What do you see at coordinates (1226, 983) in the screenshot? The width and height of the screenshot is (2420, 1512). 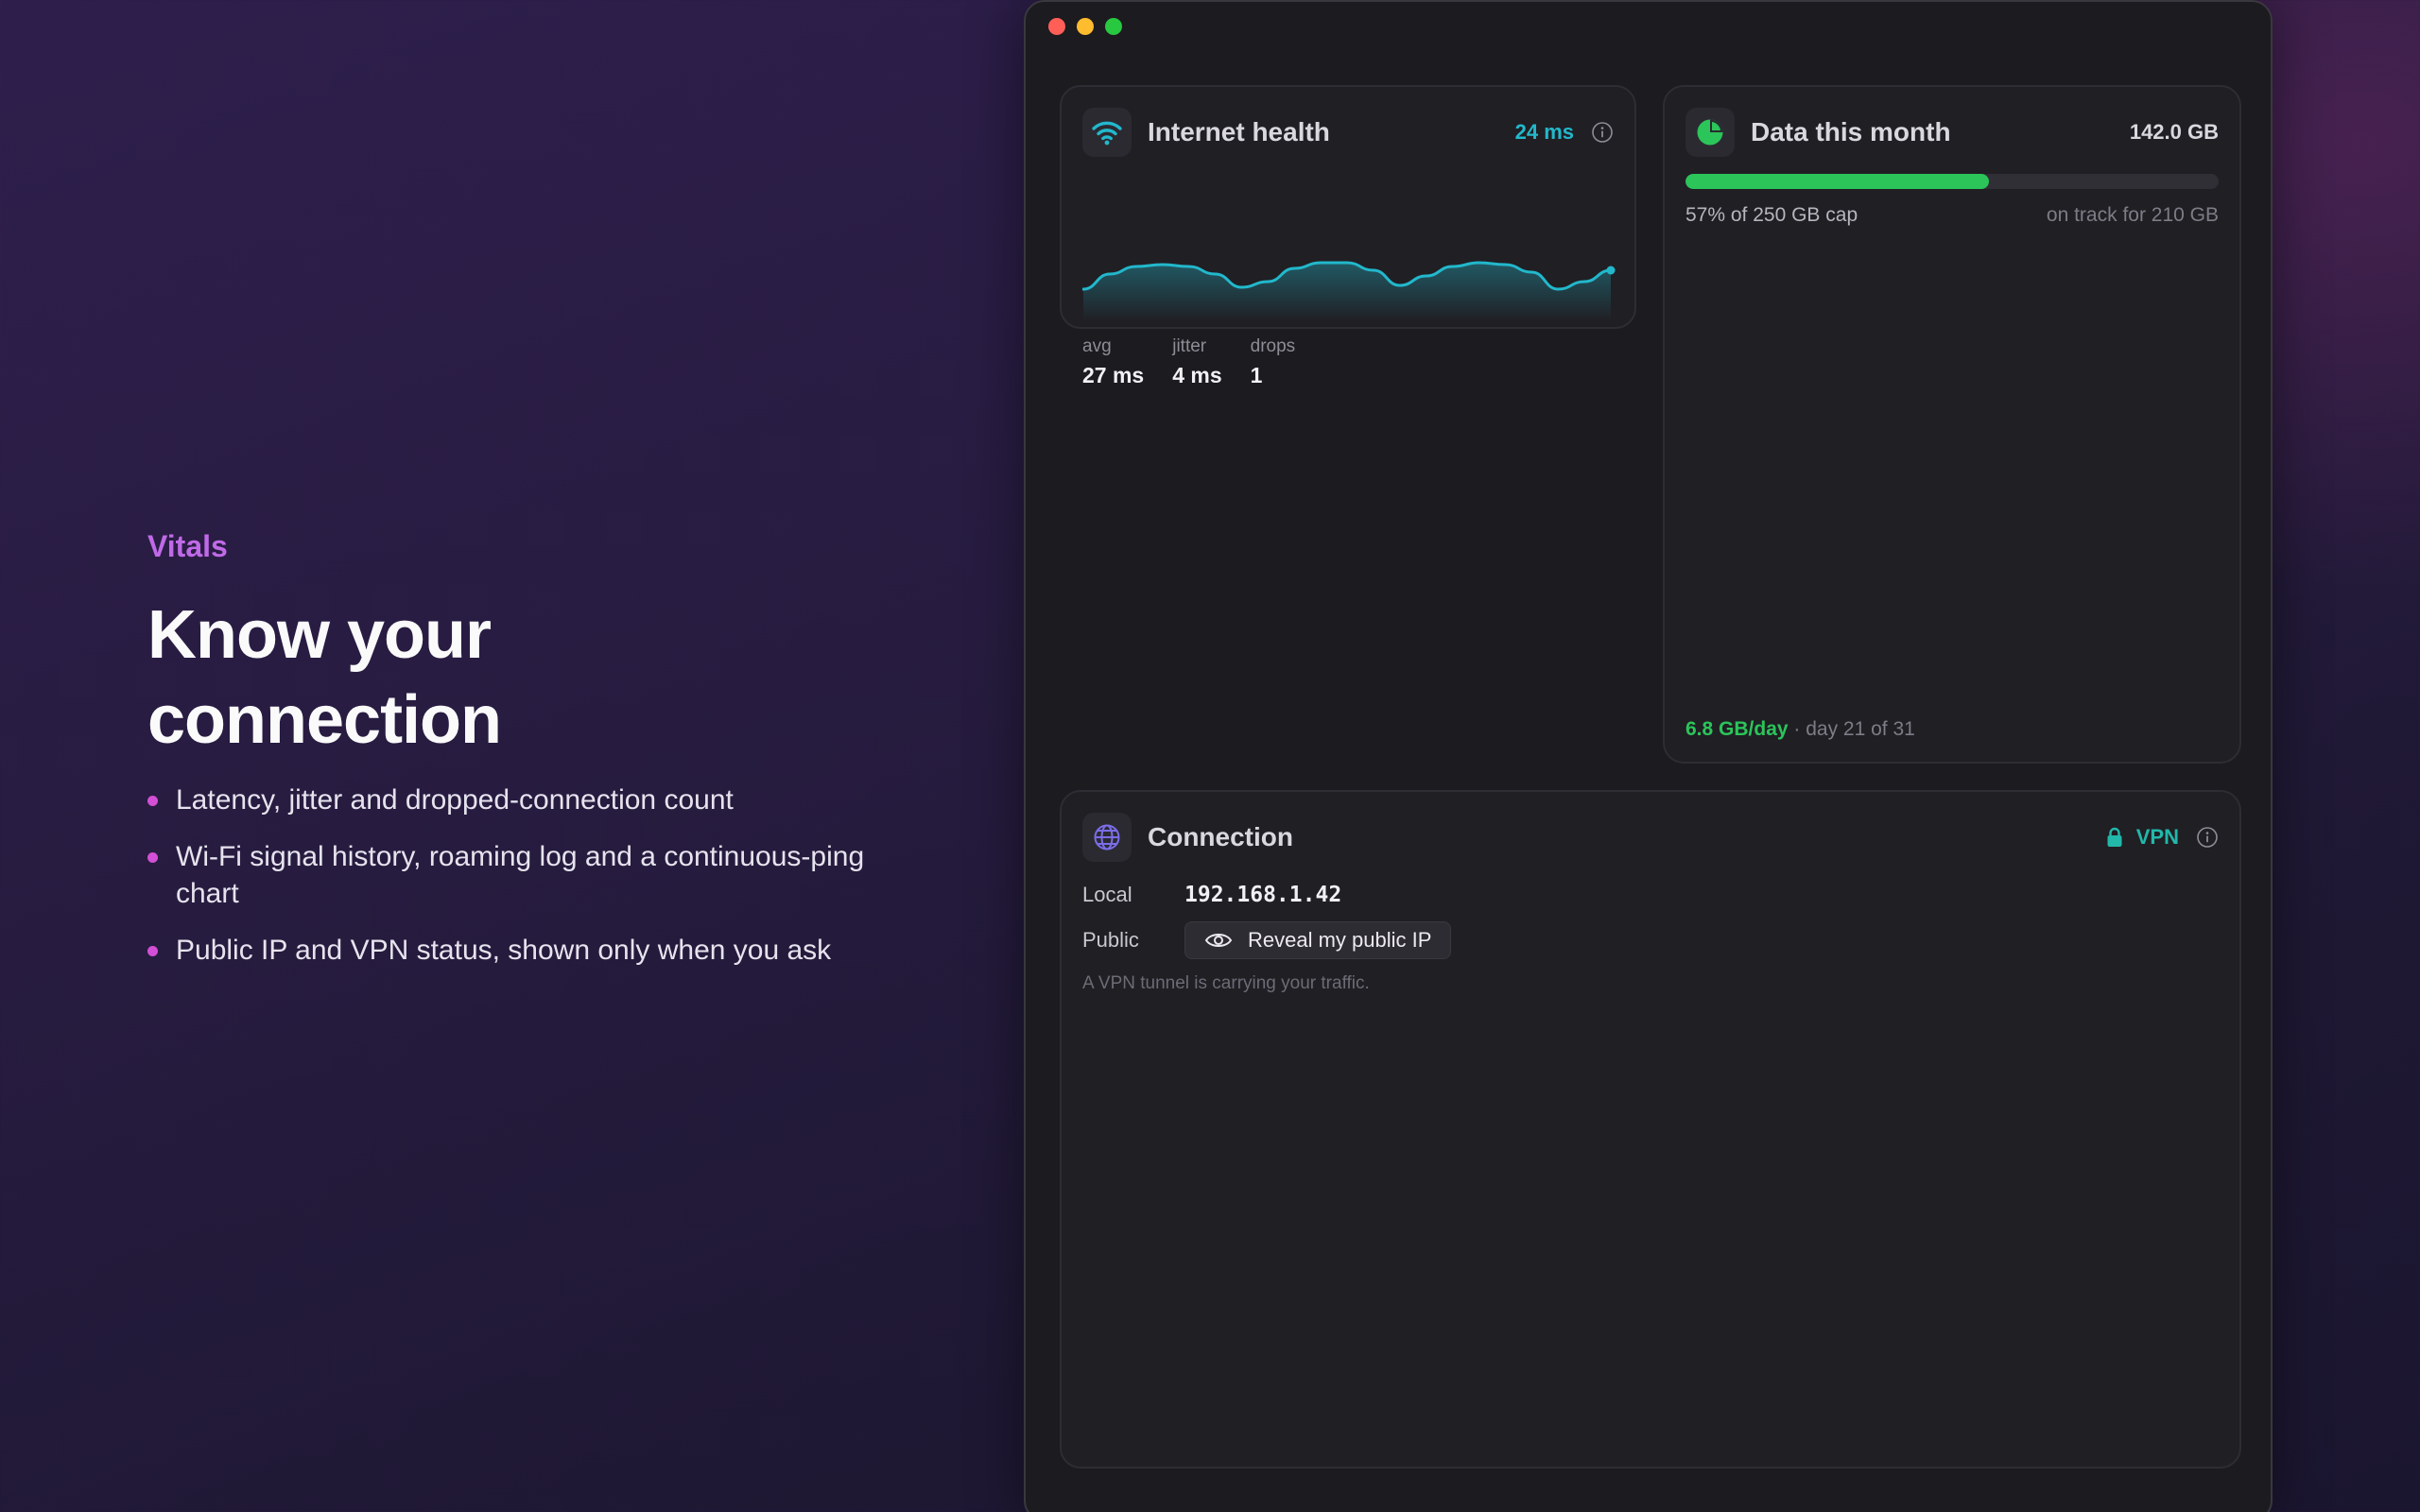 I see `vpn-note: A VPN tunnel is carrying your traffic.` at bounding box center [1226, 983].